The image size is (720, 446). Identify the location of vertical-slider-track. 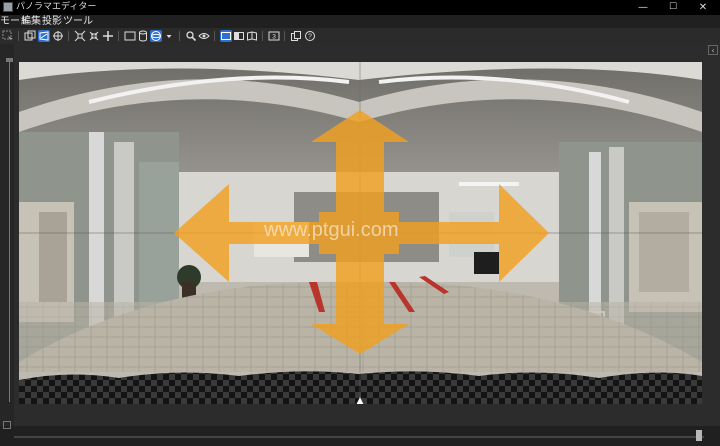
(9, 232).